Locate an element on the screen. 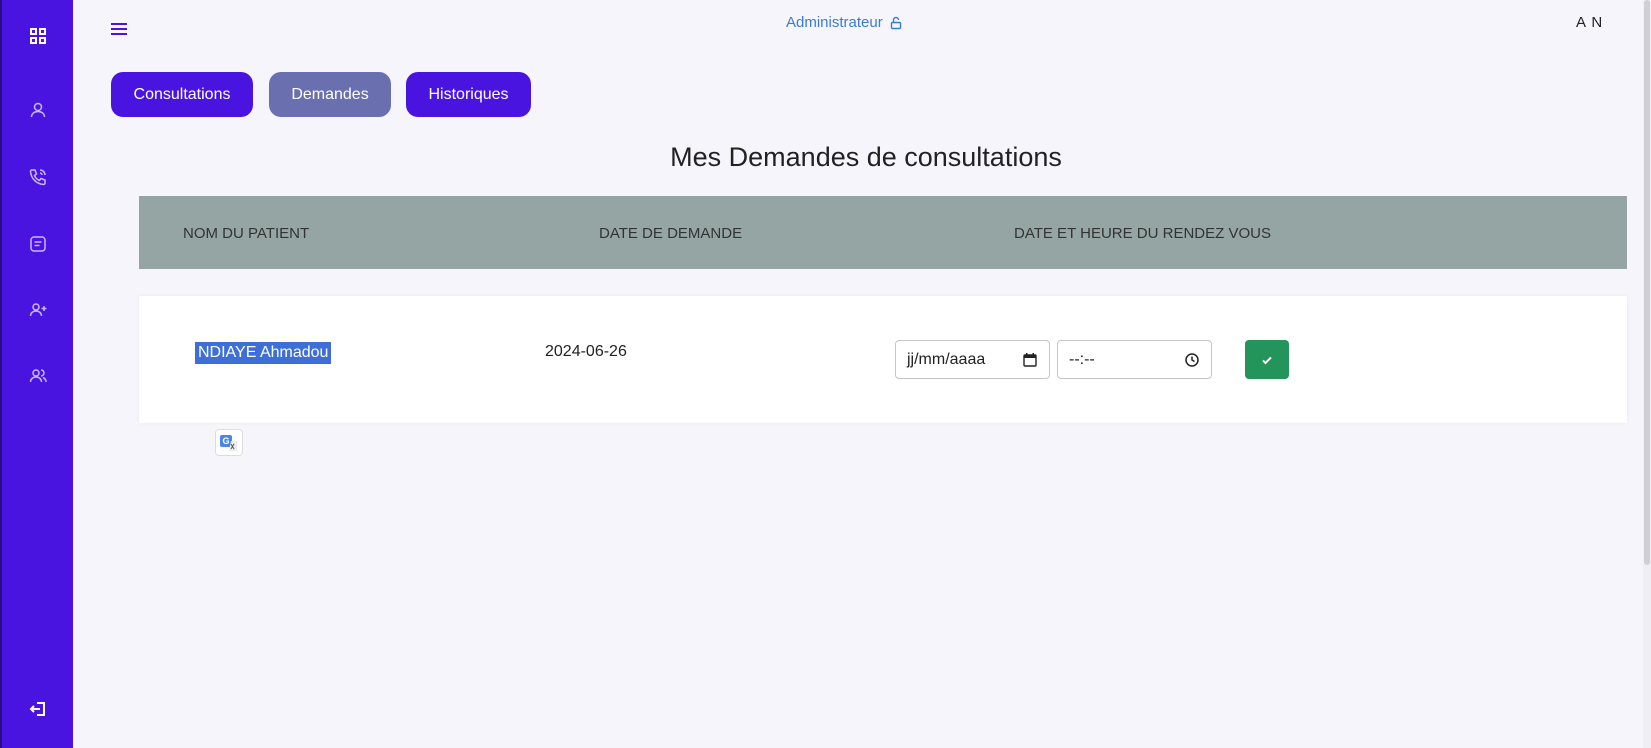 This screenshot has width=1651, height=748. appointment-date-input: jj/mm/aaaa is located at coordinates (972, 359).